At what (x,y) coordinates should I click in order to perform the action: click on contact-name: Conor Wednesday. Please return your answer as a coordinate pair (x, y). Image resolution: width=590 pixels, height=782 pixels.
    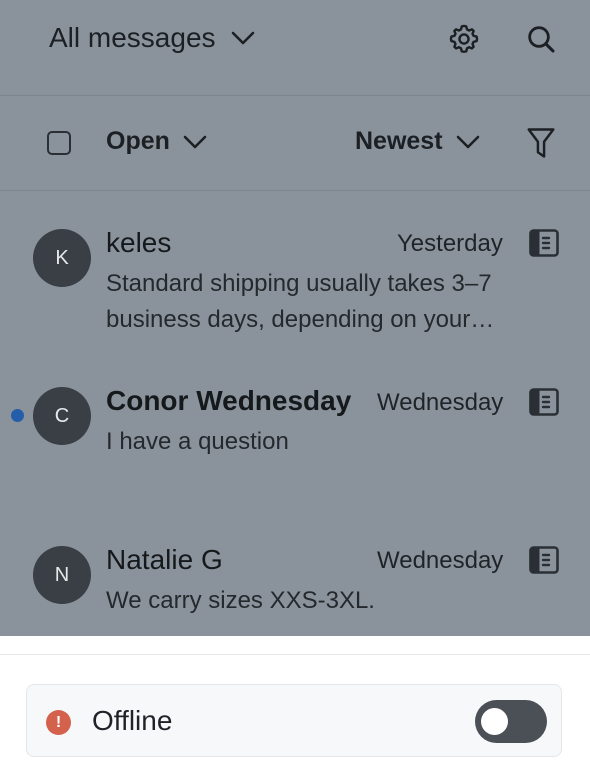
    Looking at the image, I should click on (229, 400).